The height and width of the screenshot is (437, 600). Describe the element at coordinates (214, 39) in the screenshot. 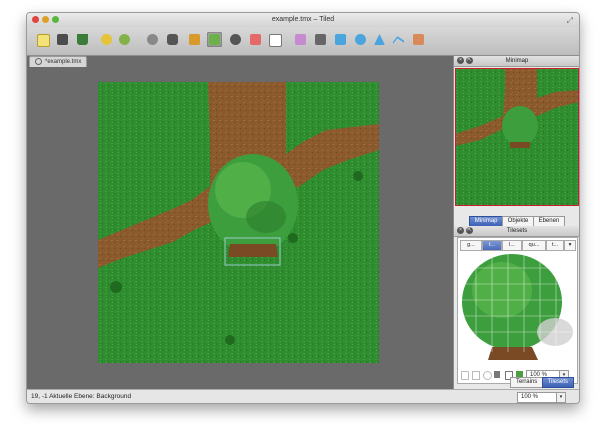

I see `bucket-fill-icon` at that location.